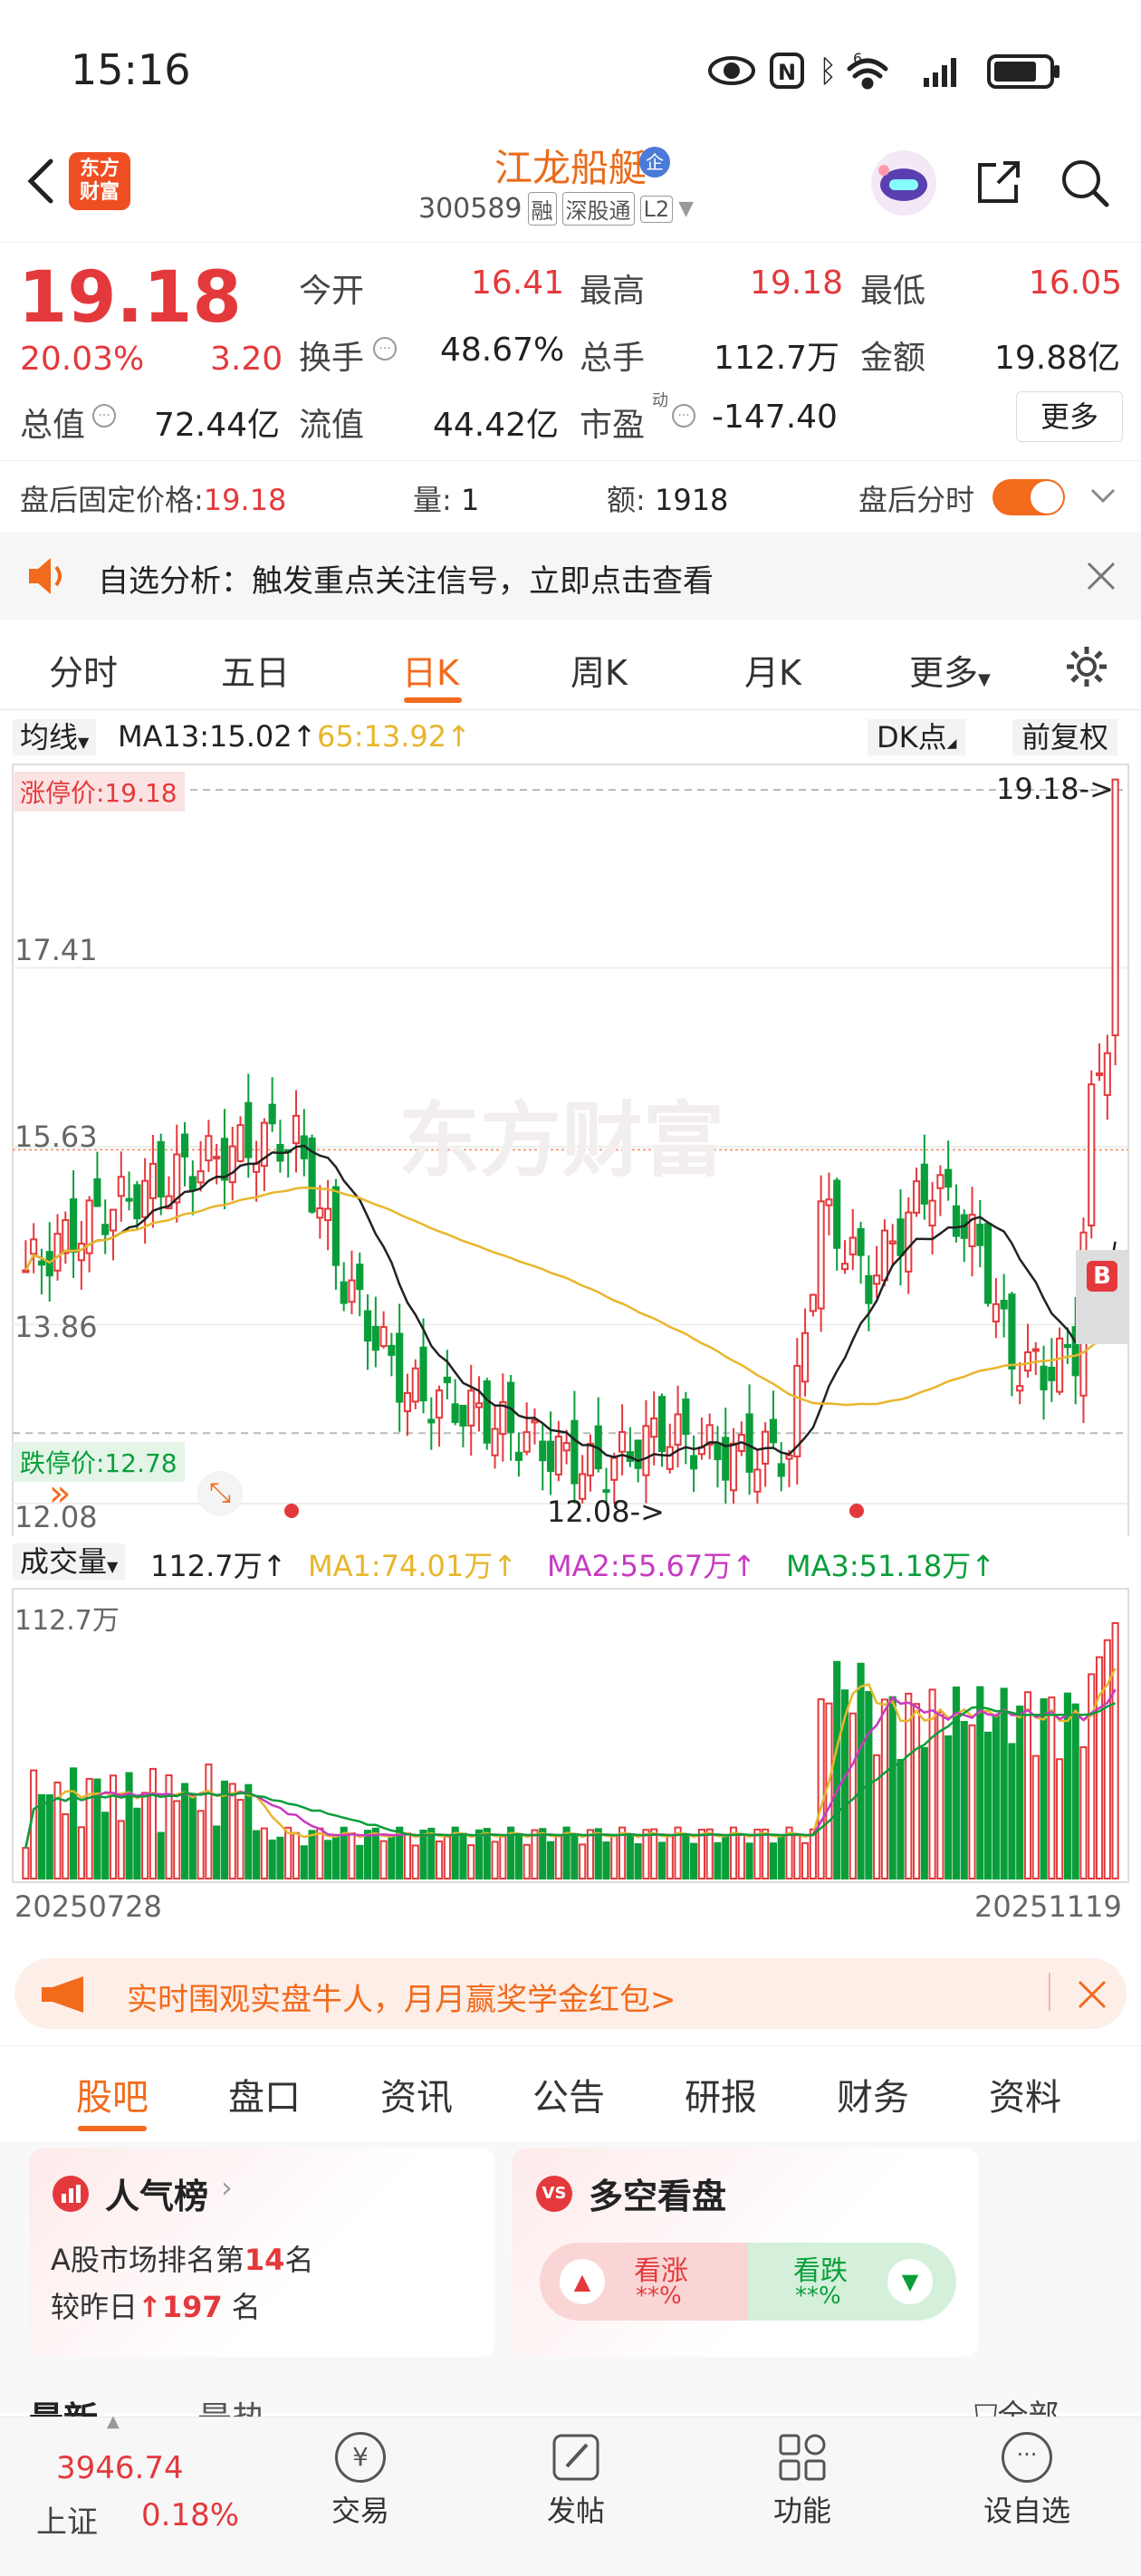 The width and height of the screenshot is (1141, 2576). What do you see at coordinates (818, 2296) in the screenshot?
I see `bear-pct: **%` at bounding box center [818, 2296].